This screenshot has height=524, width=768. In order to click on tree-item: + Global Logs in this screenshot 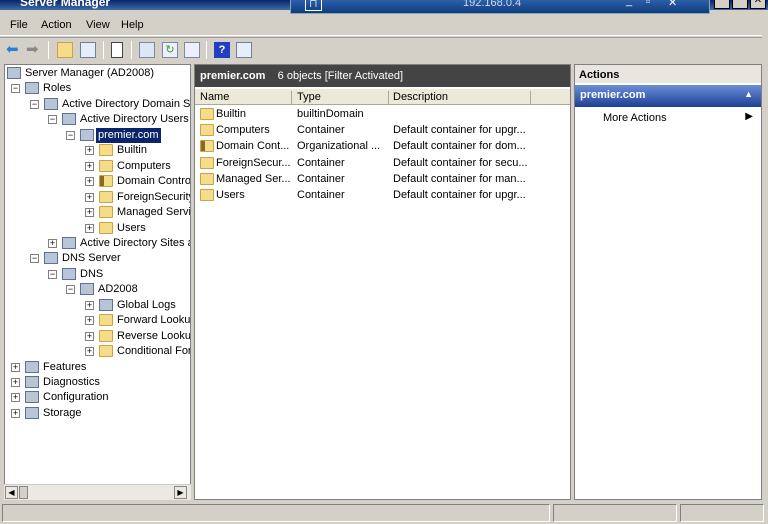, I will do `click(97, 305)`.